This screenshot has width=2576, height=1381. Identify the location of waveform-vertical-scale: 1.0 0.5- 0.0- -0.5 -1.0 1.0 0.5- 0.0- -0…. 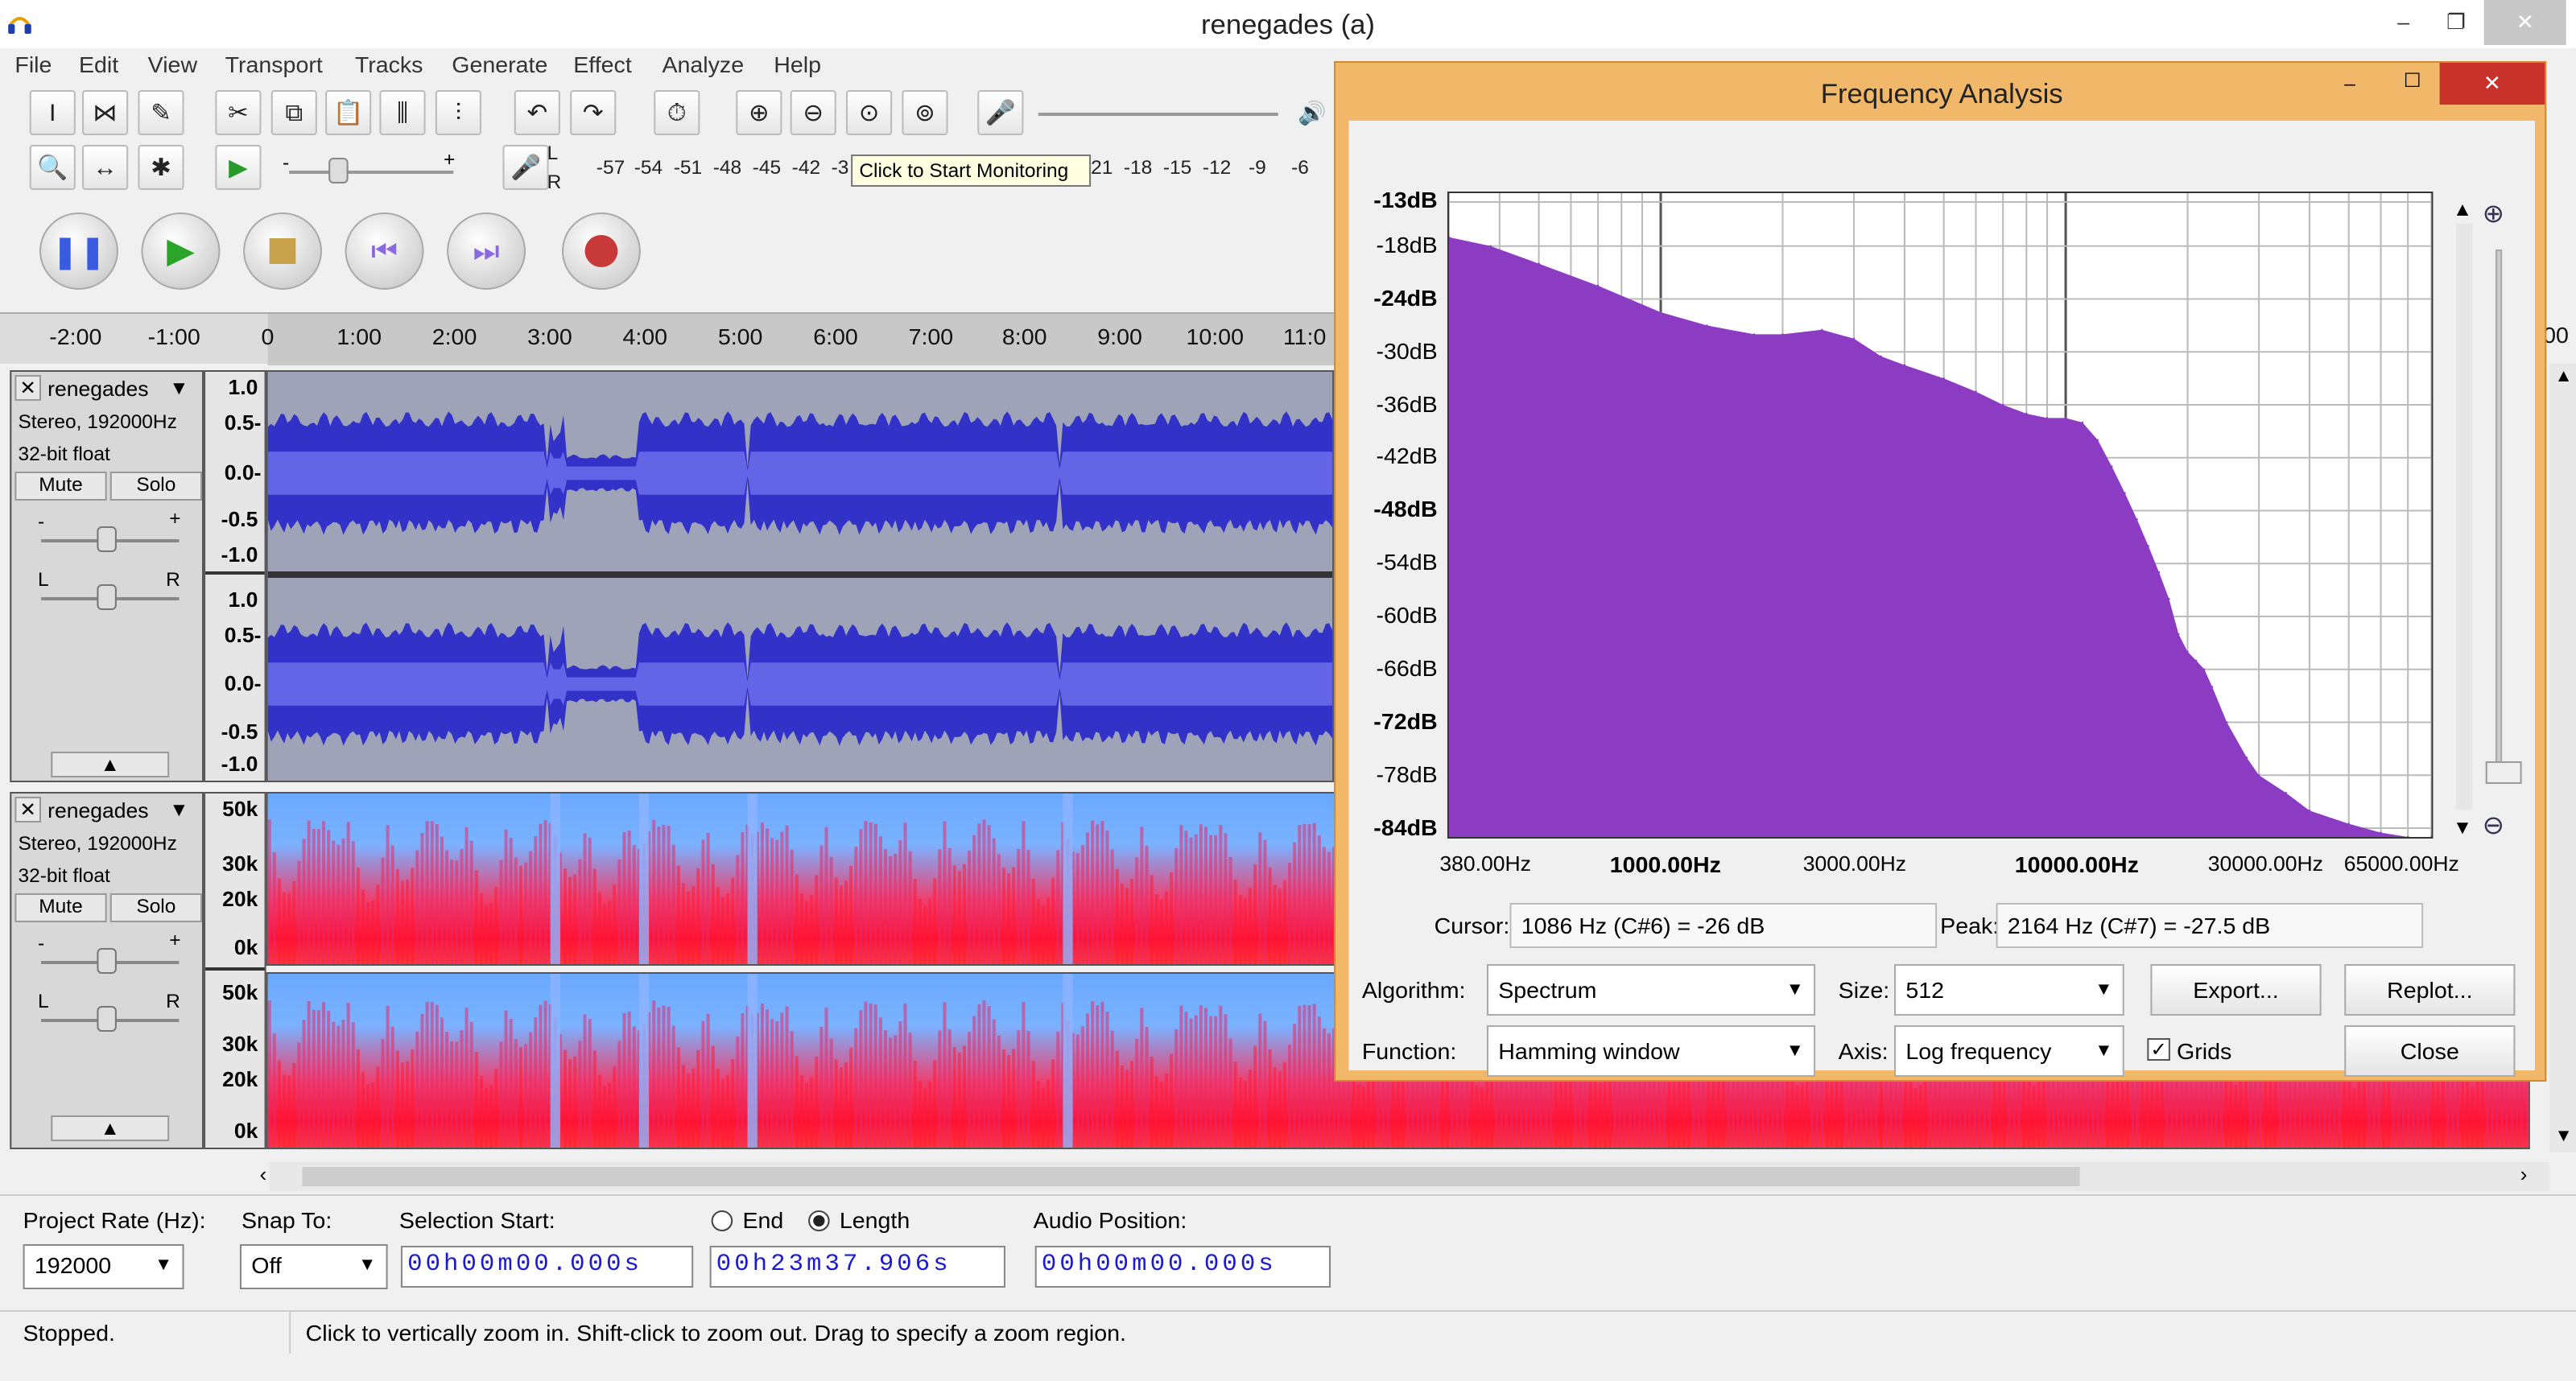
(235, 576).